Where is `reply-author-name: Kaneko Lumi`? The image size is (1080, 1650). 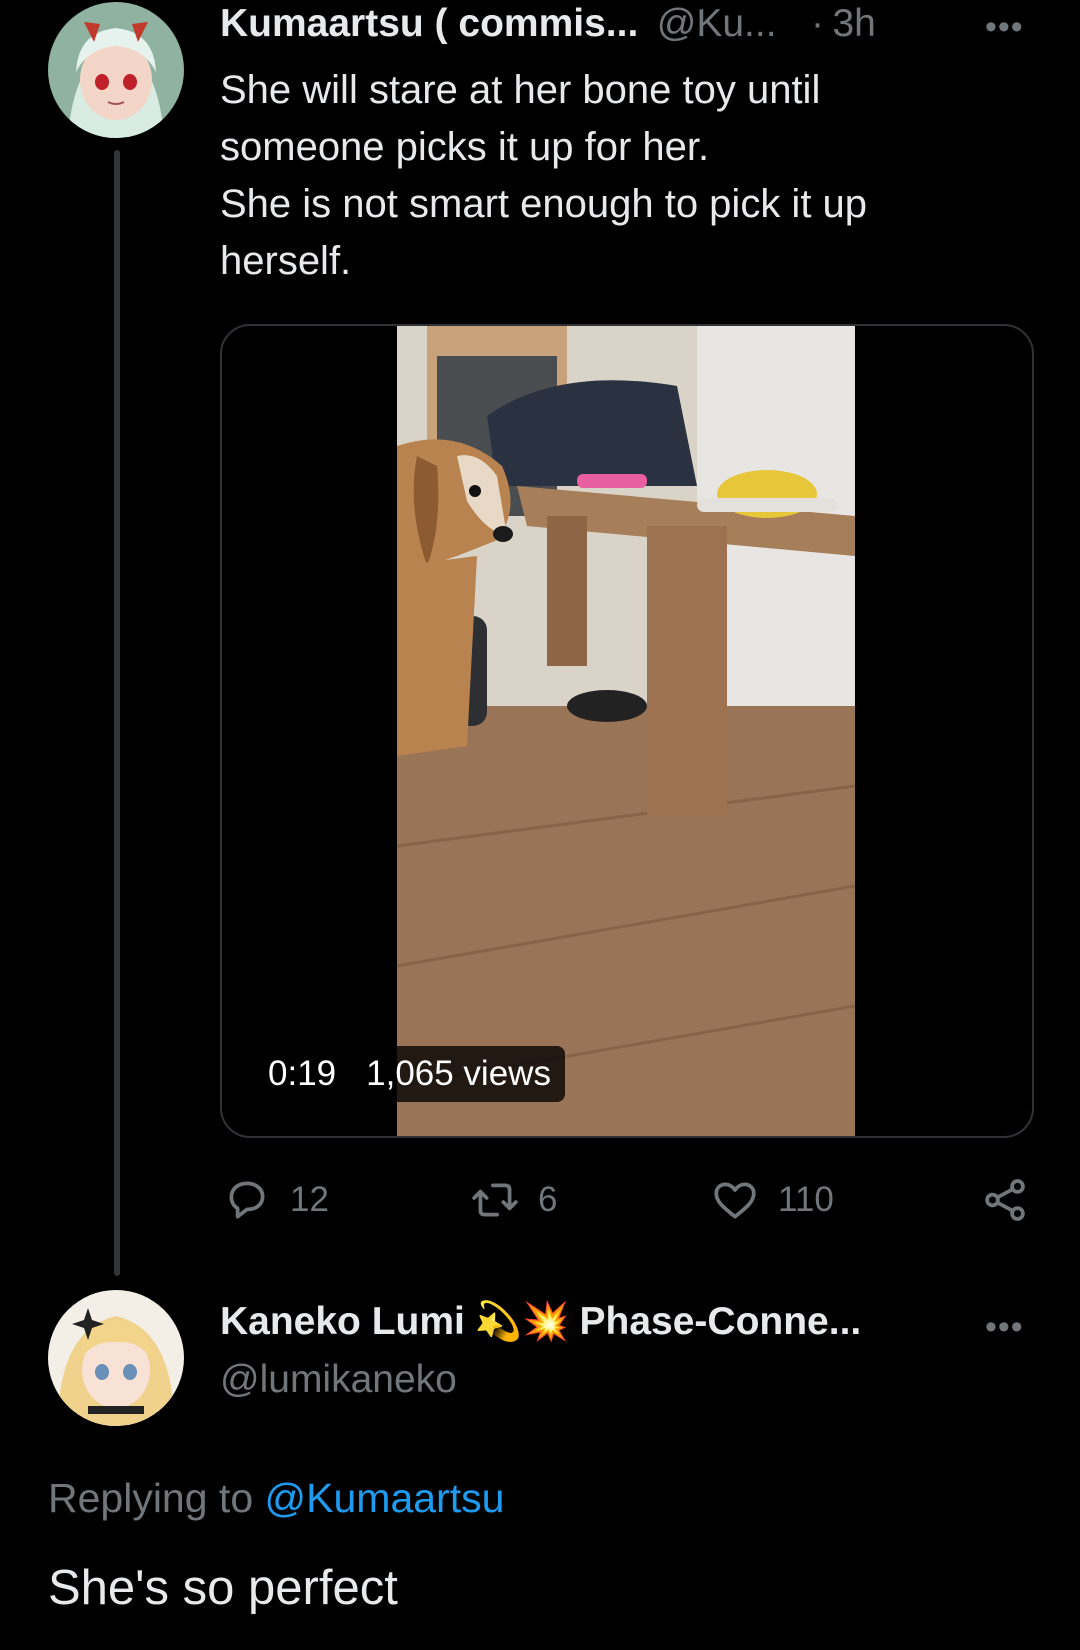
reply-author-name: Kaneko Lumi is located at coordinates (342, 1322).